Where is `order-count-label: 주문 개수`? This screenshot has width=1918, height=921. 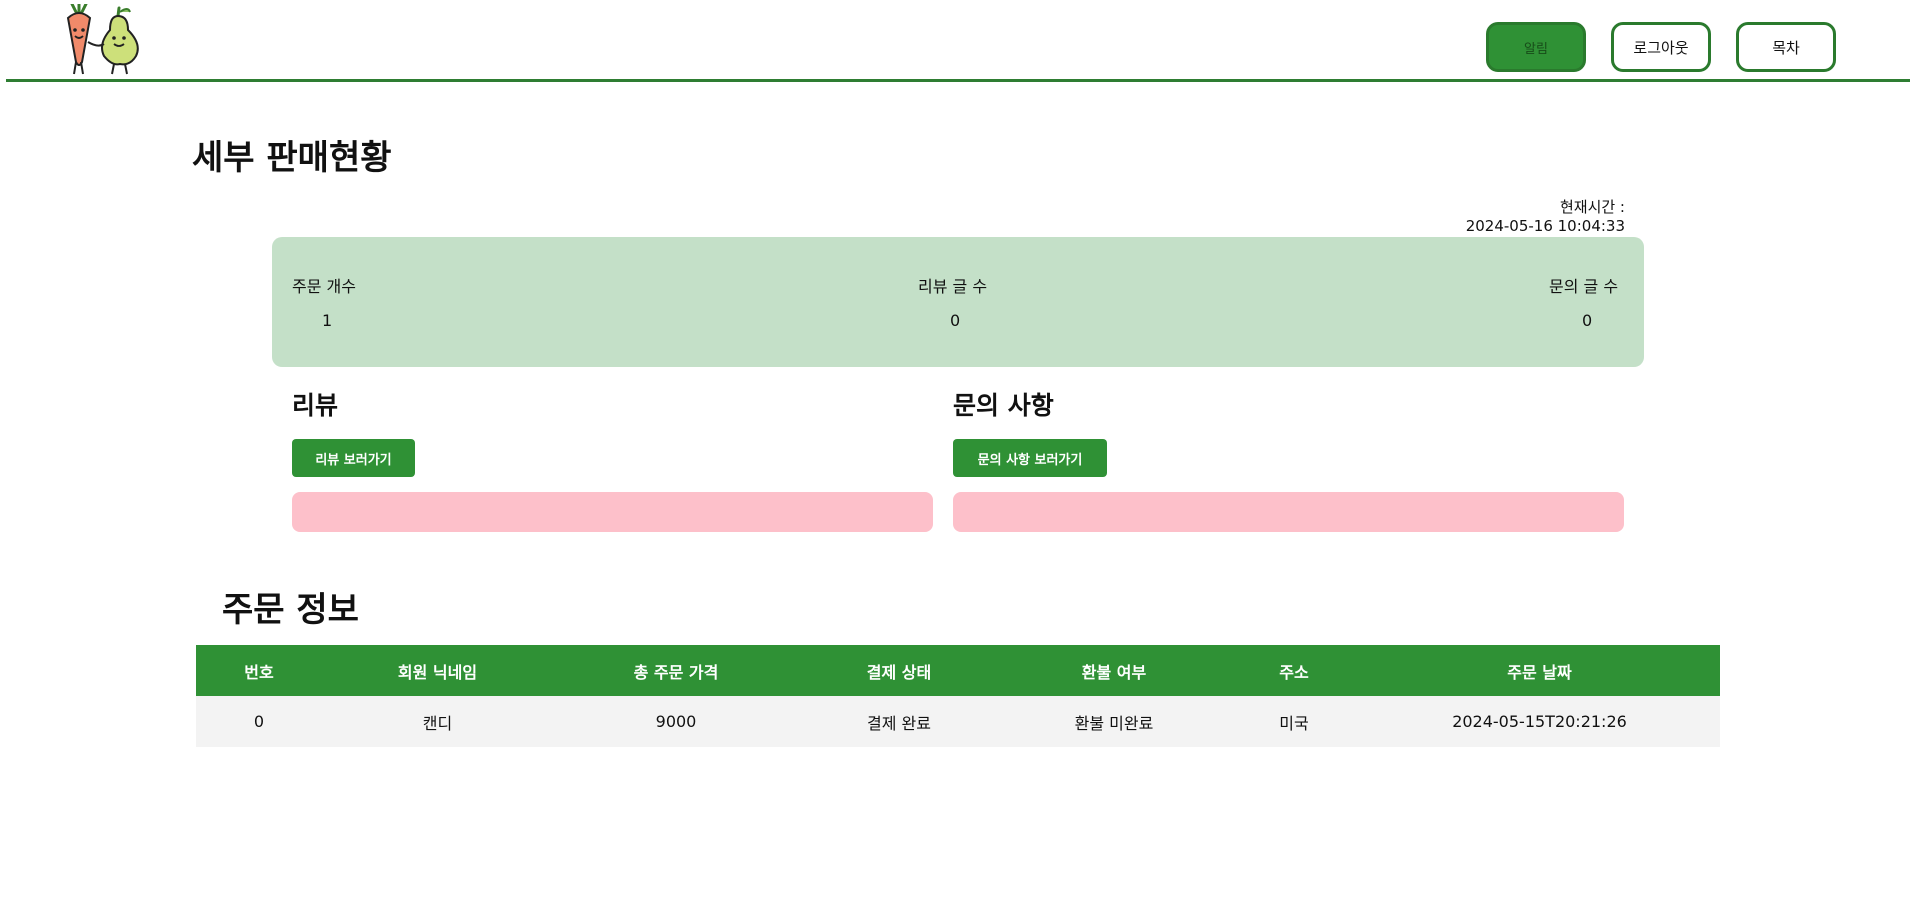 order-count-label: 주문 개수 is located at coordinates (324, 286).